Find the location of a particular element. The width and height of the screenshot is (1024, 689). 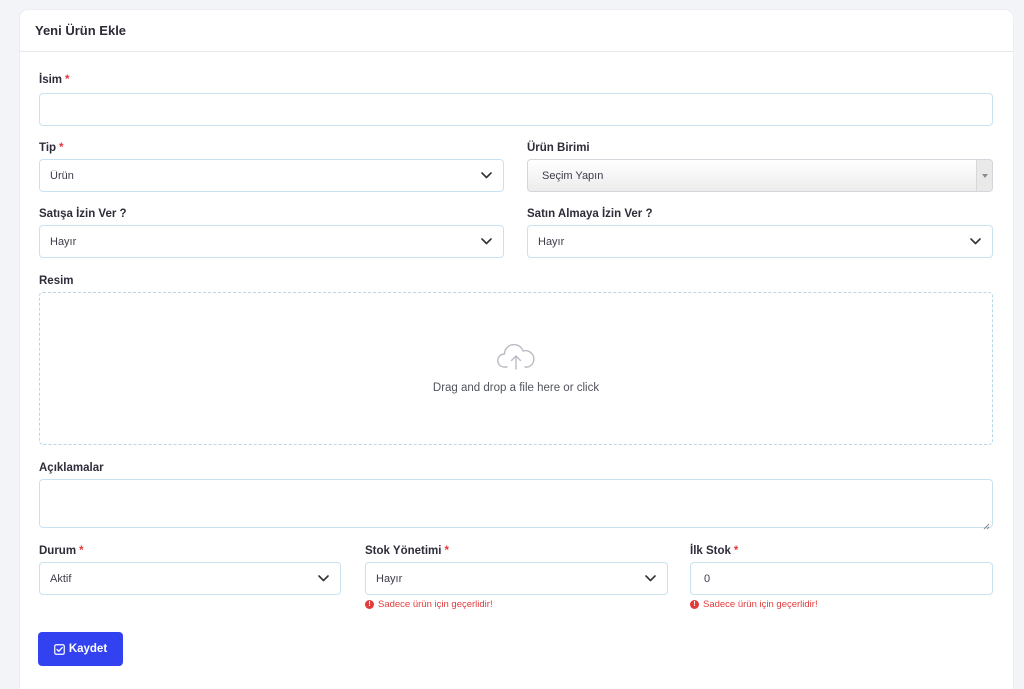

dropzone-text: Drag and drop a file here or click is located at coordinates (516, 388).